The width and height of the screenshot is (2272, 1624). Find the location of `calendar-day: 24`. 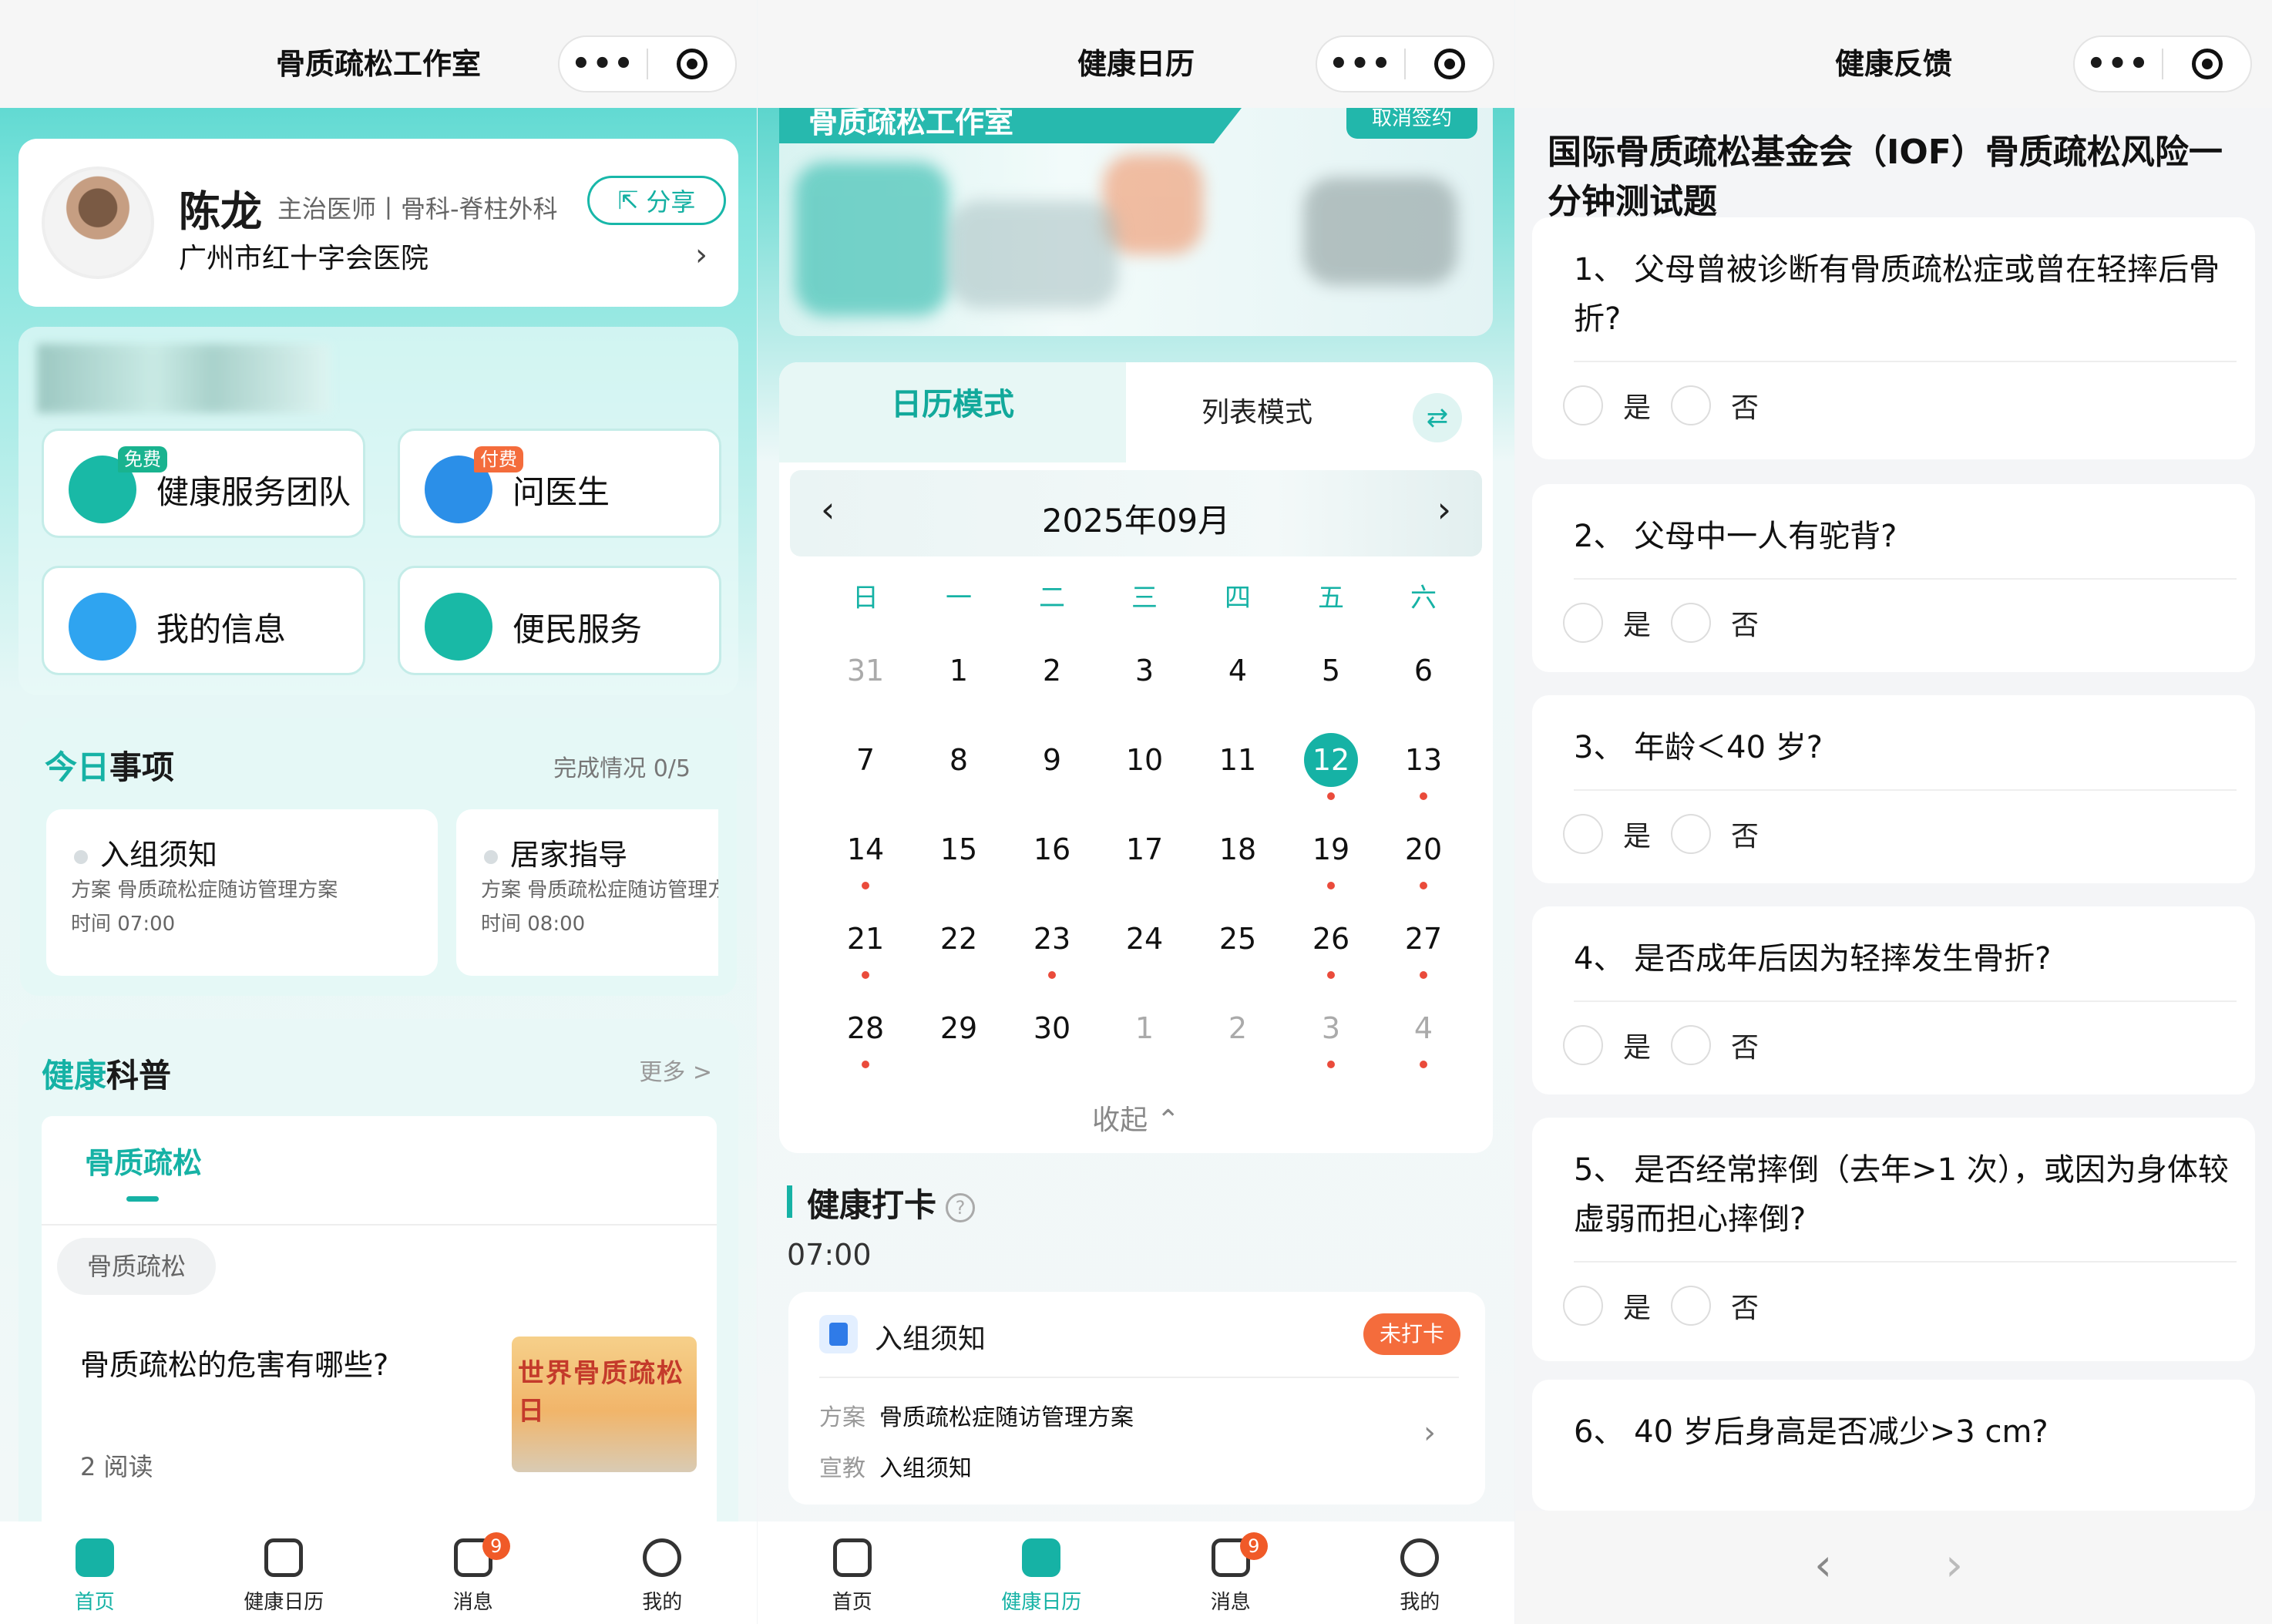

calendar-day: 24 is located at coordinates (1145, 939).